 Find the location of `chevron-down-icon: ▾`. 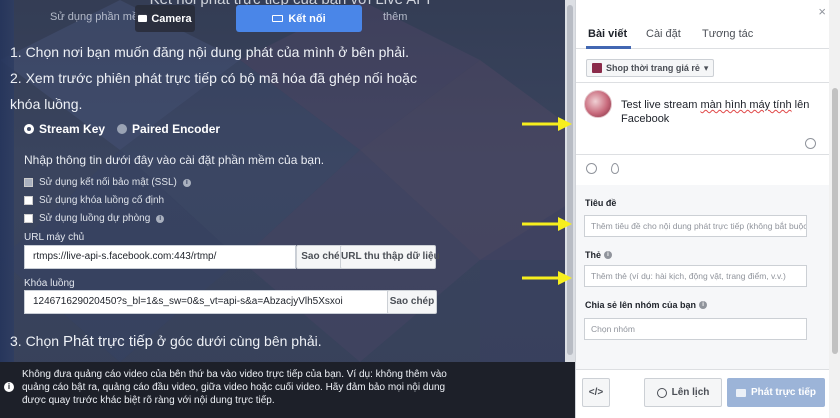

chevron-down-icon: ▾ is located at coordinates (706, 67).